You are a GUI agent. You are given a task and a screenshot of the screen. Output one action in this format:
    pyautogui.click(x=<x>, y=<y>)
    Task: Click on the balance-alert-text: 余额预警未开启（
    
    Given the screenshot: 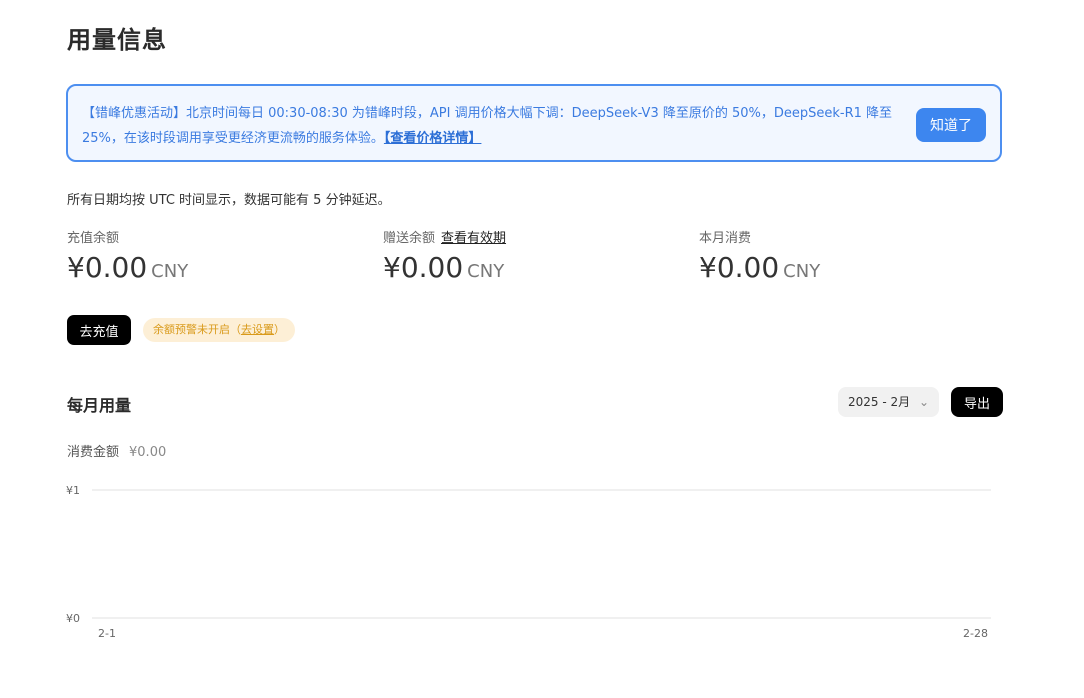 What is the action you would take?
    pyautogui.click(x=197, y=329)
    